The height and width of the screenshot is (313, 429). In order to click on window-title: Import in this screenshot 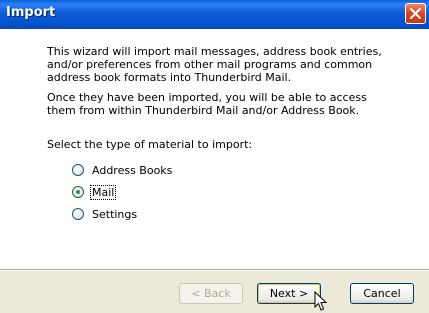, I will do `click(31, 12)`.